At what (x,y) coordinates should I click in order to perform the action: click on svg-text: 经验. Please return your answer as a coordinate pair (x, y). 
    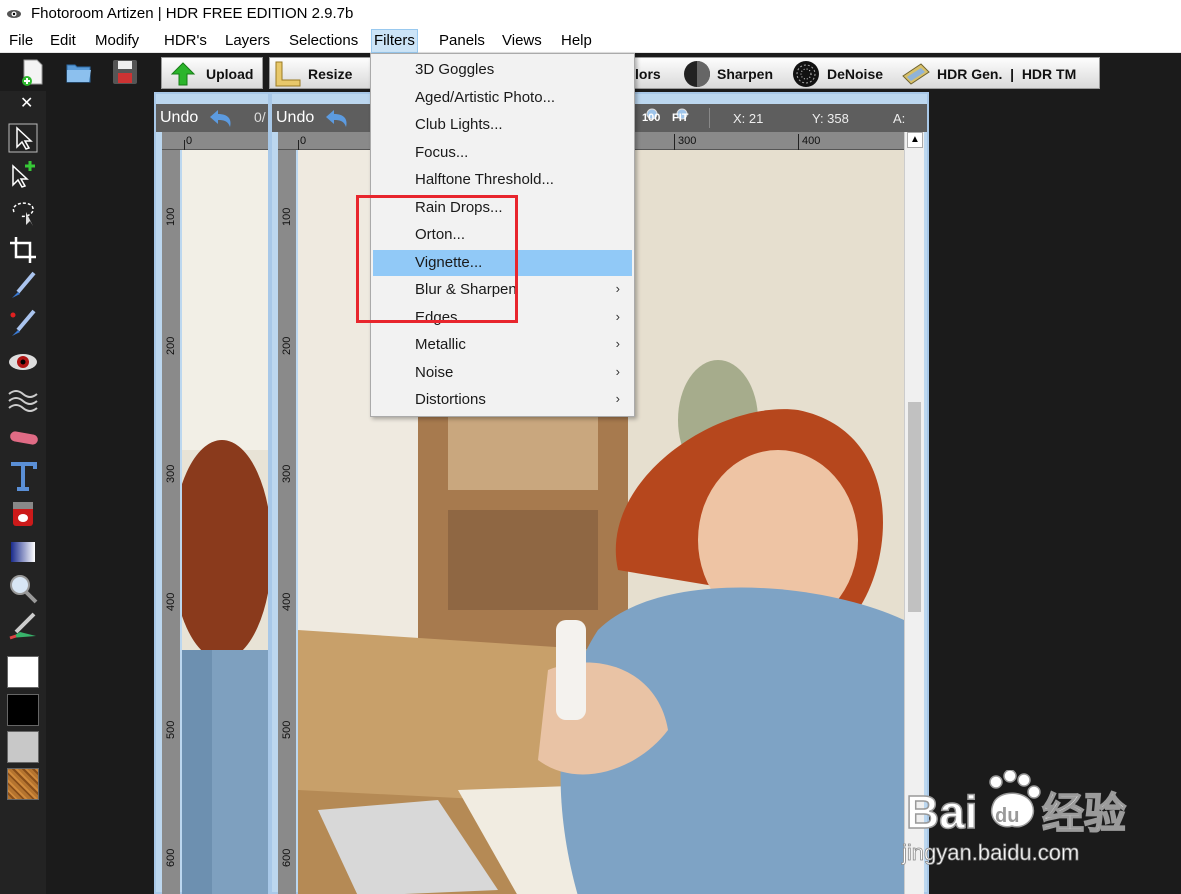
    Looking at the image, I should click on (1084, 813).